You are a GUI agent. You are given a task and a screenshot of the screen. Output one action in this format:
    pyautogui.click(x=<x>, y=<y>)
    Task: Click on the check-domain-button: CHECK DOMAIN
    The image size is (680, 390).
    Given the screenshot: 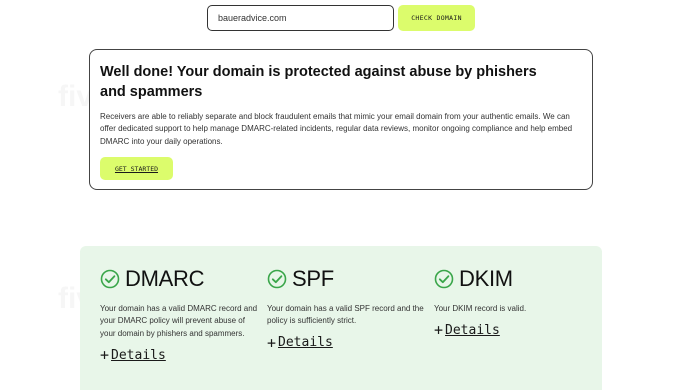 What is the action you would take?
    pyautogui.click(x=436, y=18)
    